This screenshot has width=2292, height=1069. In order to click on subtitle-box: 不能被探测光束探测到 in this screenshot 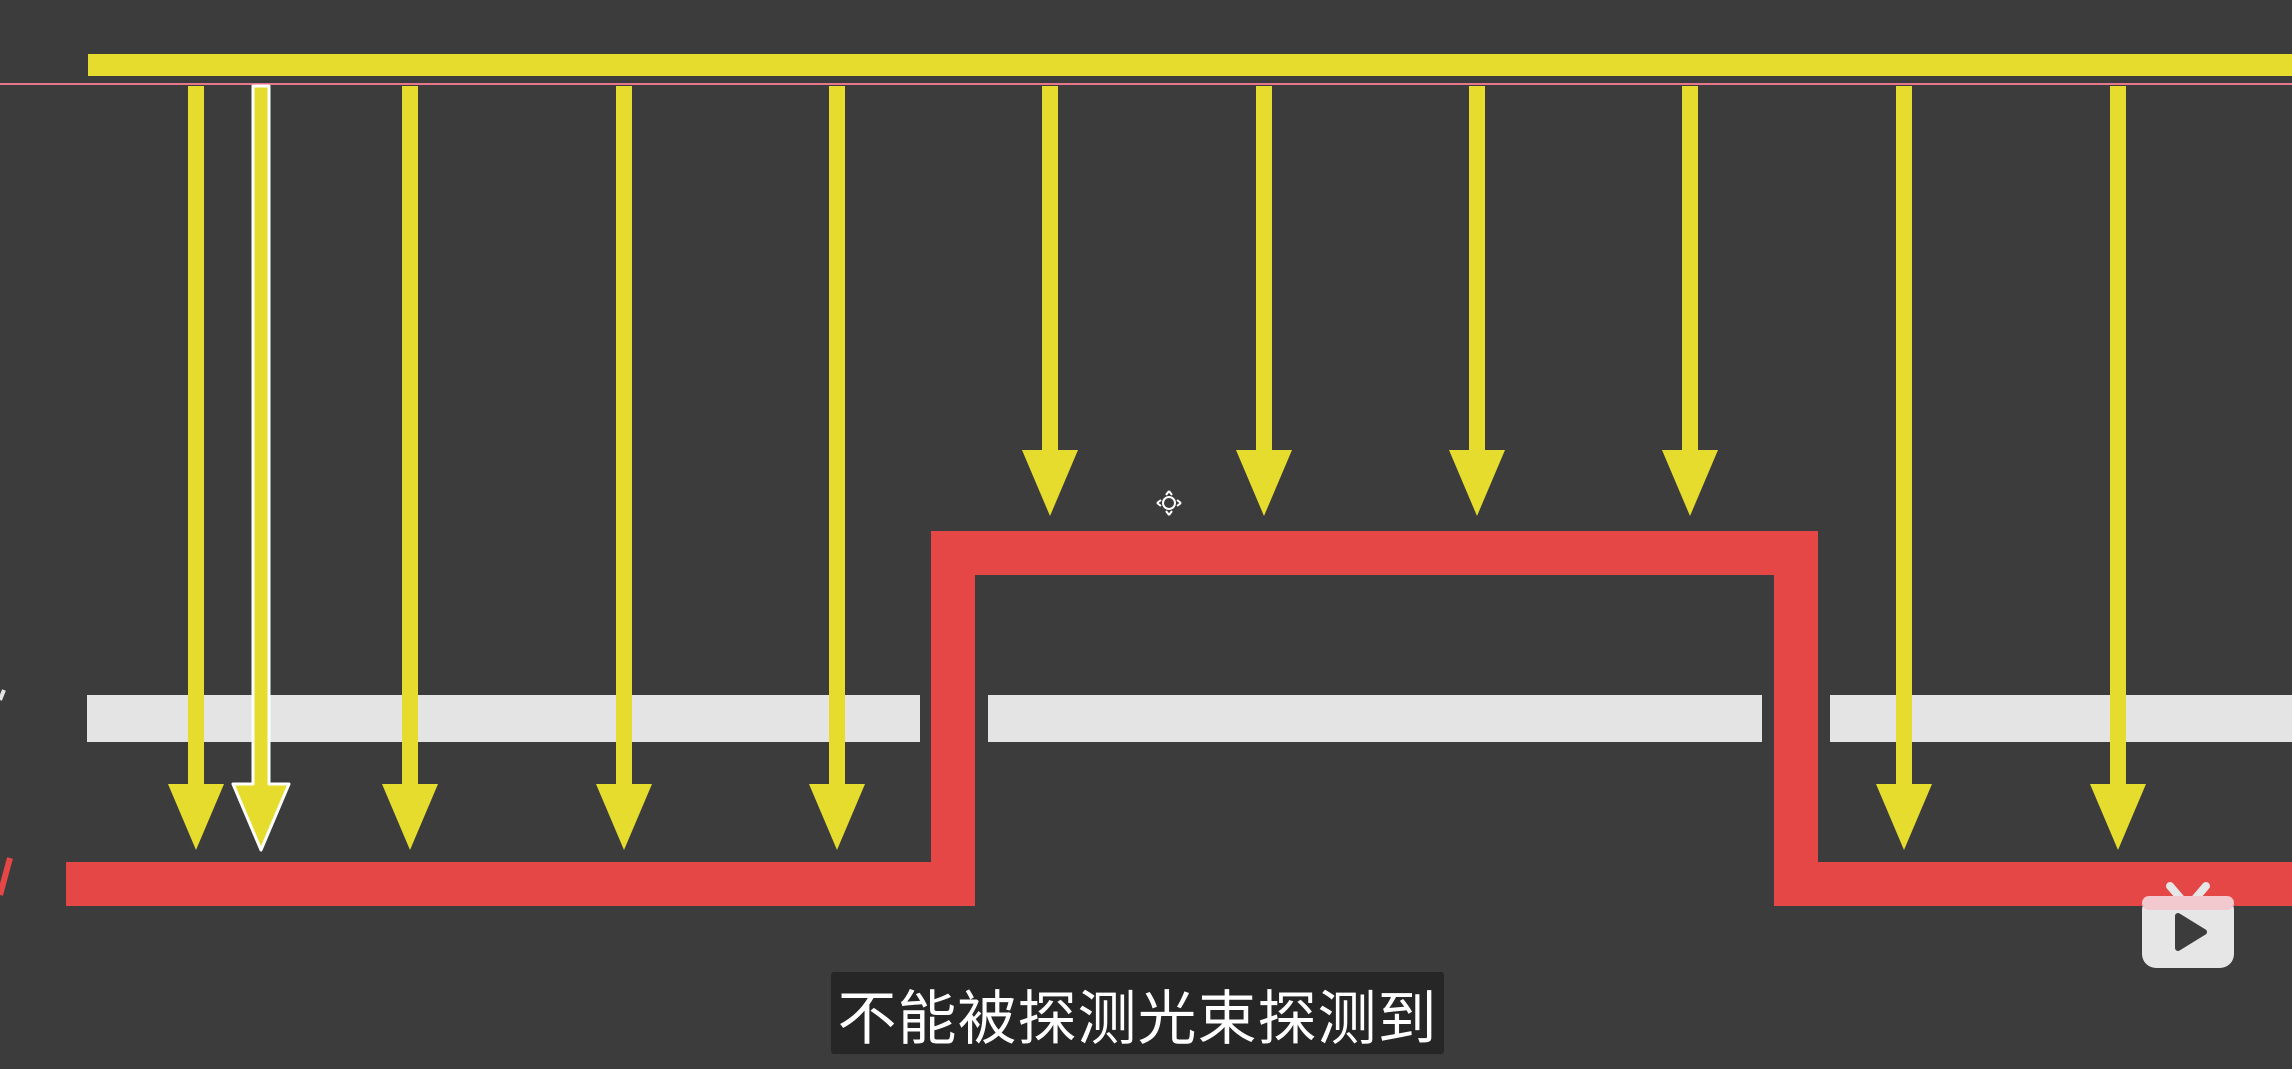, I will do `click(1137, 1013)`.